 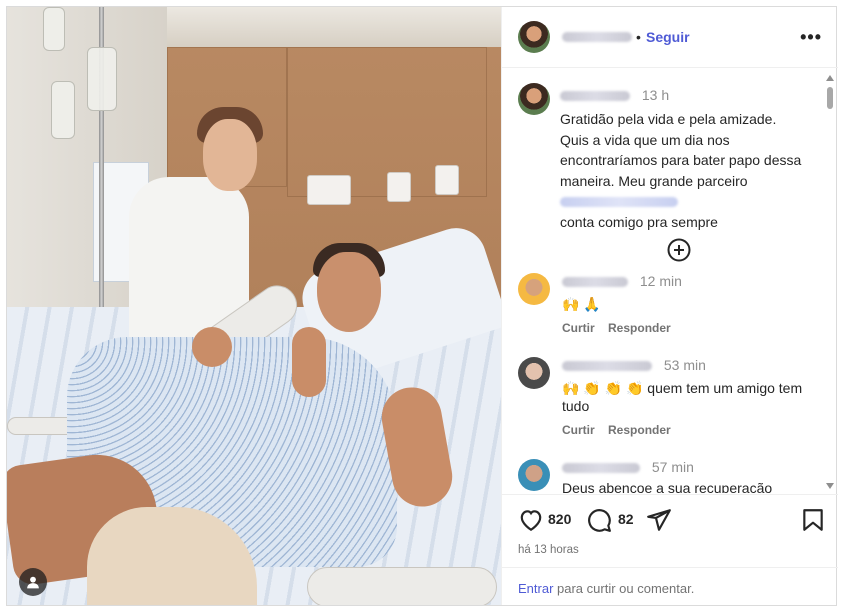 I want to click on login-prompt: Entrar para curtir ou comentar., so click(x=670, y=586).